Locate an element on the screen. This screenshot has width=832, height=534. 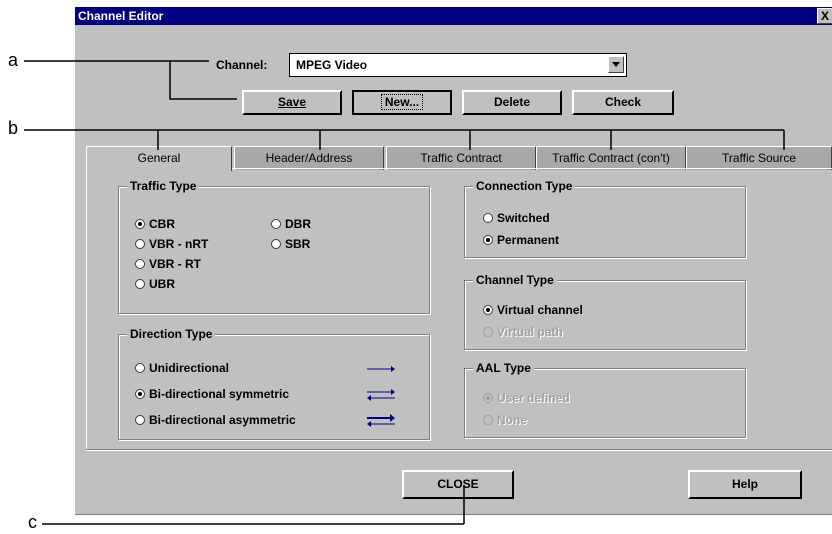
radio-virtual-path: Virtual path is located at coordinates (523, 332).